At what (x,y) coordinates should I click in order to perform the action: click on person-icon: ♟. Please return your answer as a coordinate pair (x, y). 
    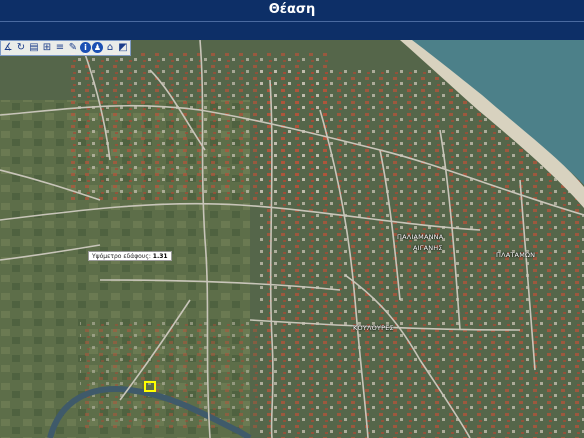
    Looking at the image, I should click on (97, 47).